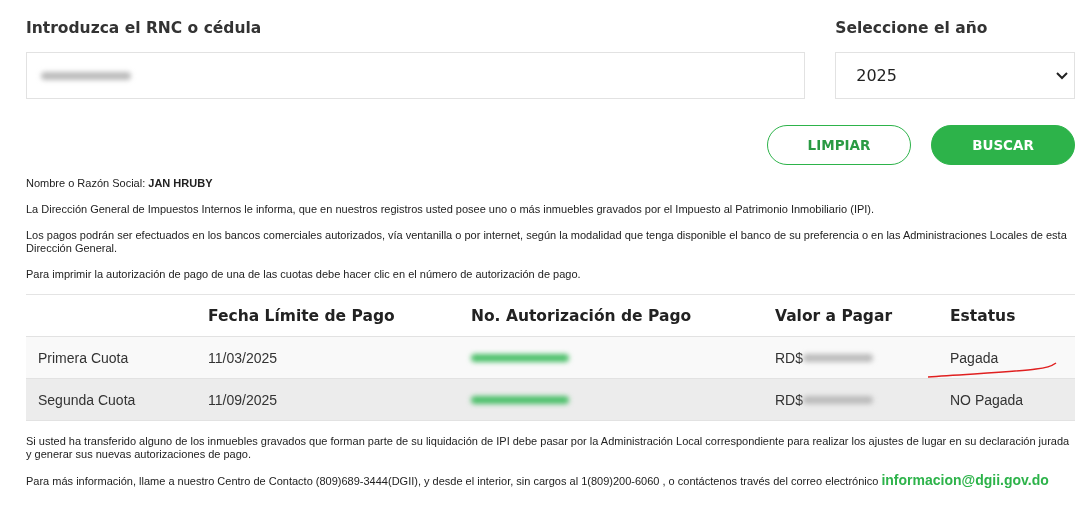 The height and width of the screenshot is (509, 1087). What do you see at coordinates (302, 315) in the screenshot?
I see `column-header: Fecha Límite de Pago` at bounding box center [302, 315].